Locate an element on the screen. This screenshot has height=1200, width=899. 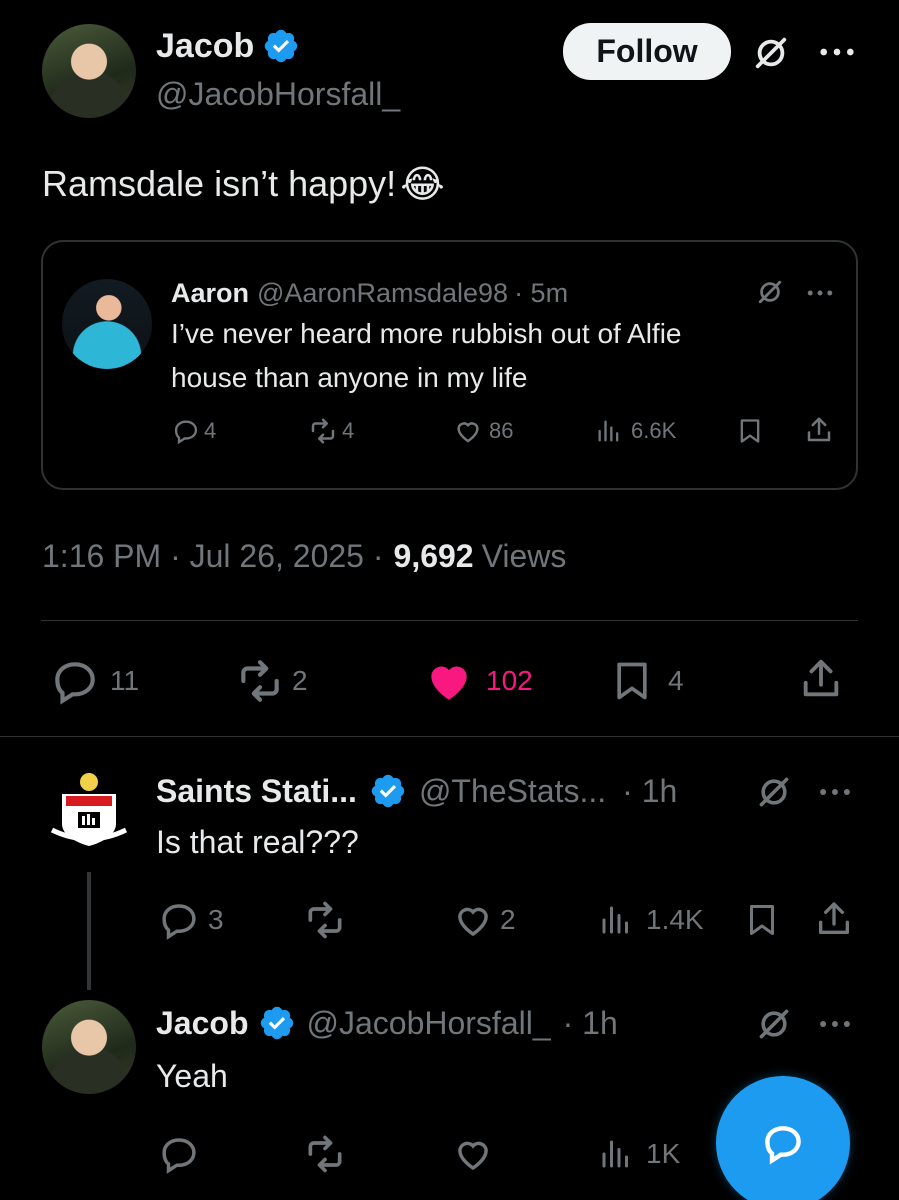
laughing-emoji: 😂 is located at coordinates (422, 184).